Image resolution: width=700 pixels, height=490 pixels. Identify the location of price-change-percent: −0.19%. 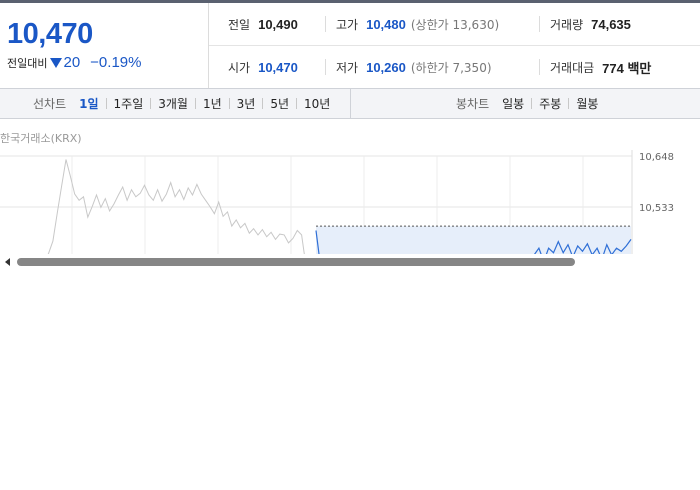
(116, 62).